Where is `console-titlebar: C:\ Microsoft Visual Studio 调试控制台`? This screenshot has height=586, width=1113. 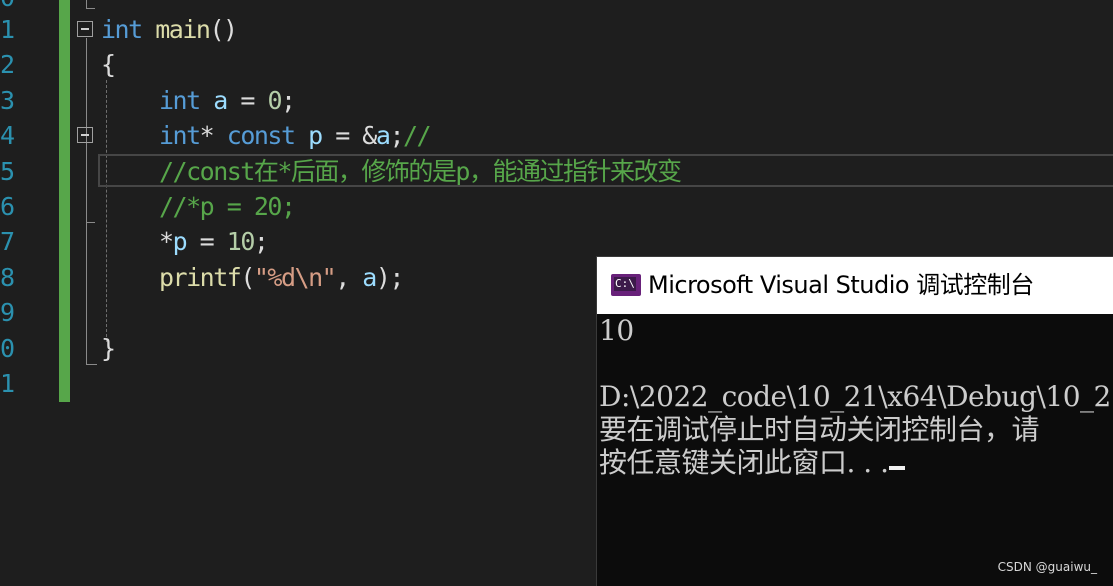 console-titlebar: C:\ Microsoft Visual Studio 调试控制台 is located at coordinates (855, 285).